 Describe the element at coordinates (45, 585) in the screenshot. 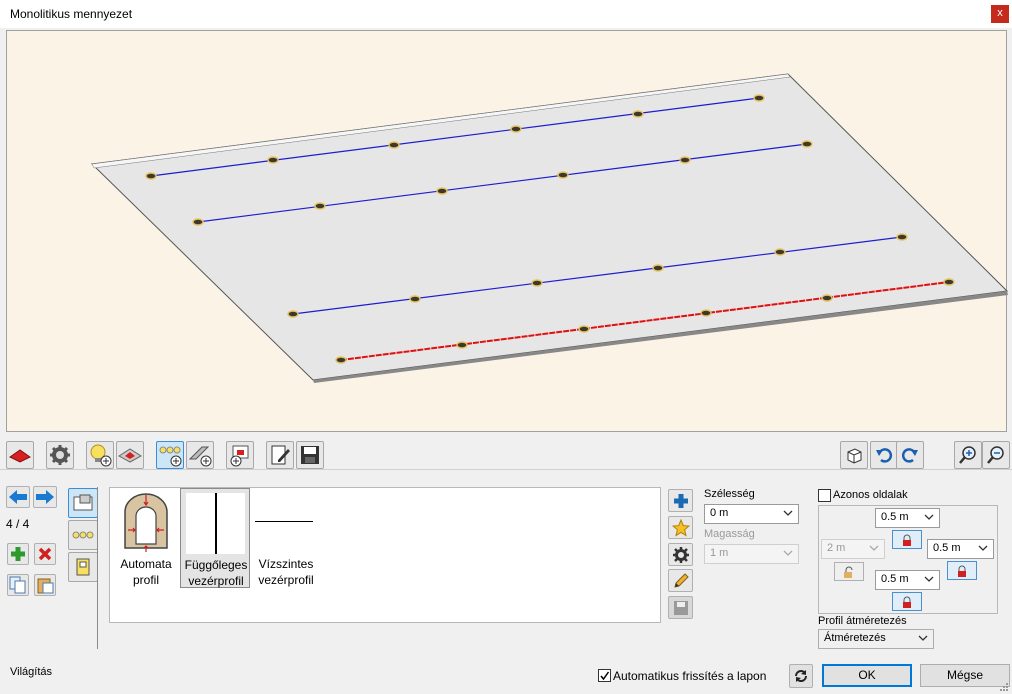

I see `paste-icon` at that location.